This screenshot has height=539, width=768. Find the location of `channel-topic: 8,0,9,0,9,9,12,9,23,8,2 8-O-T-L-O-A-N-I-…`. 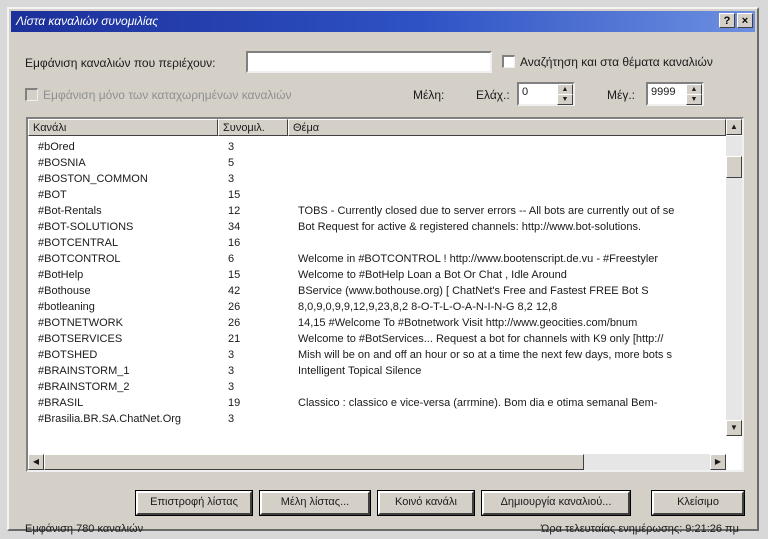

channel-topic: 8,0,9,0,9,9,12,9,23,8,2 8-O-T-L-O-A-N-I-… is located at coordinates (428, 307).